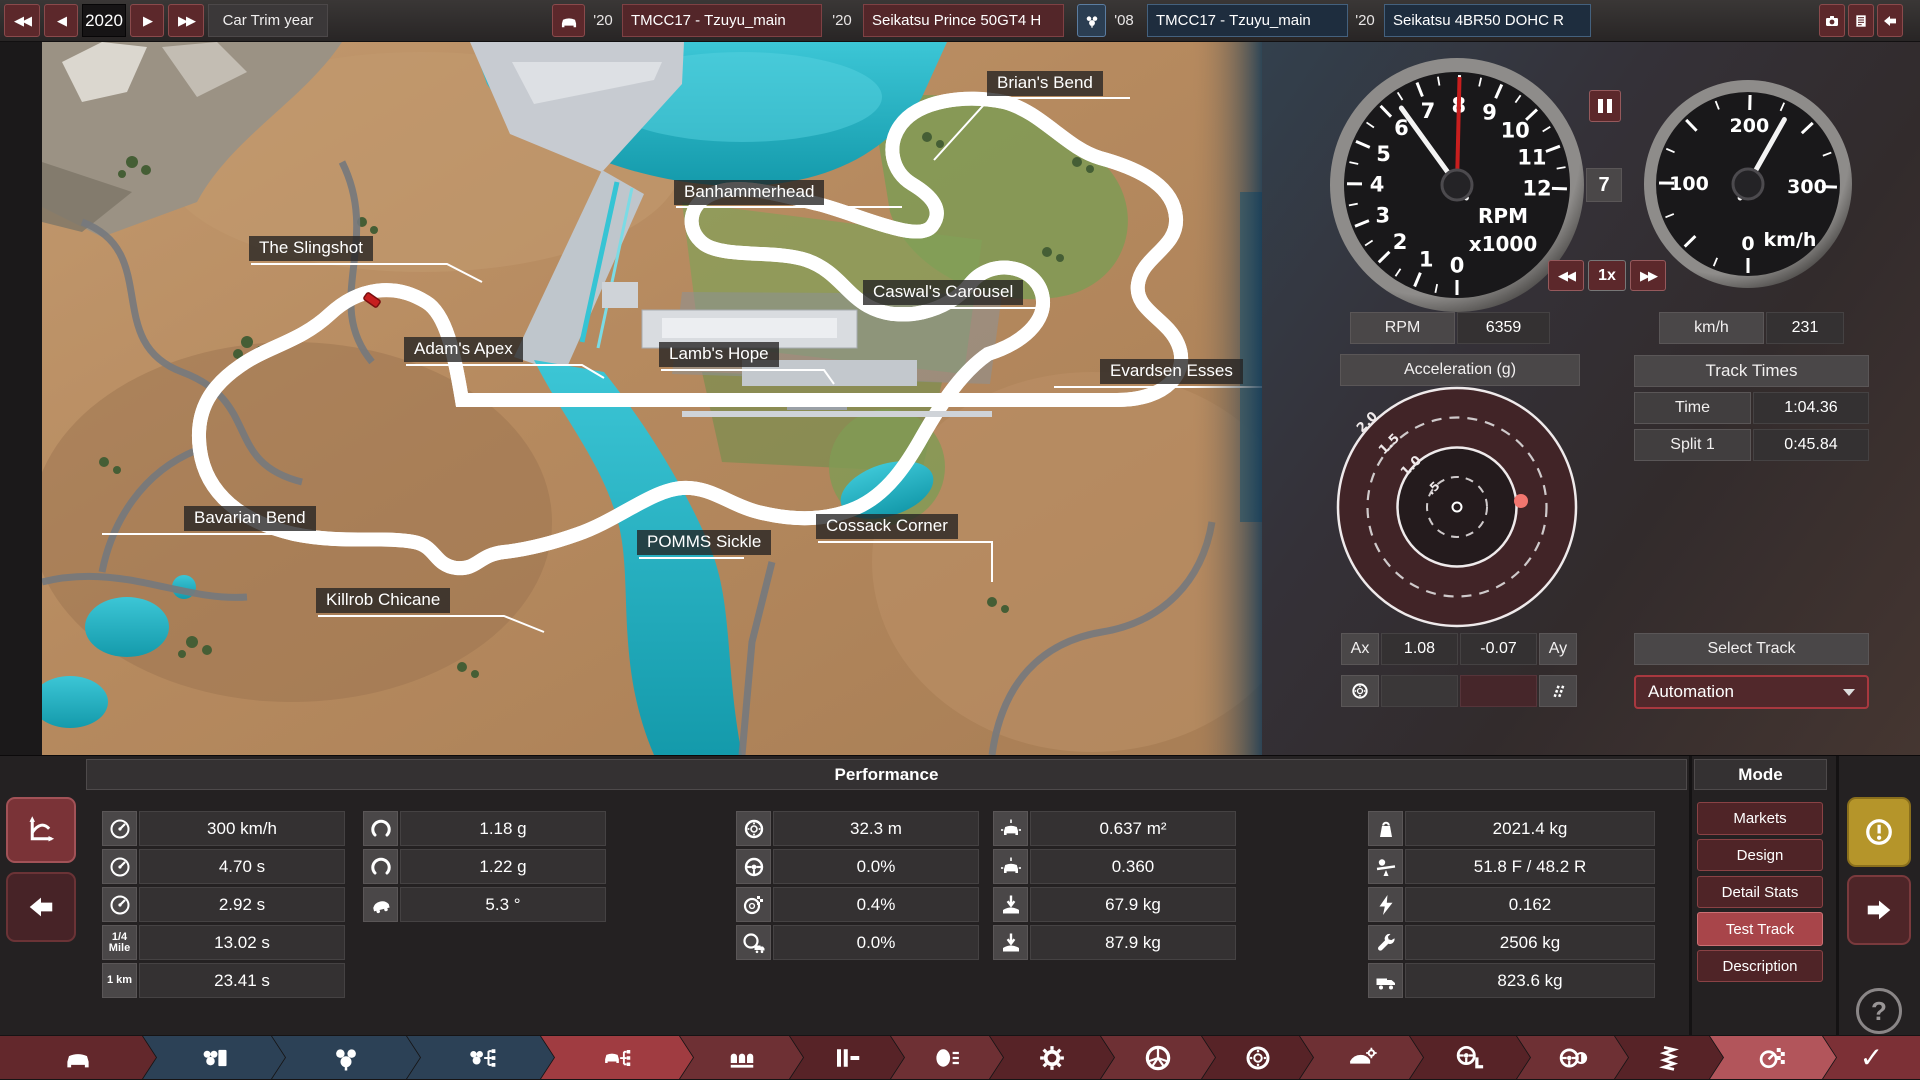  I want to click on playback-slower-button: ◀◀, so click(1566, 275).